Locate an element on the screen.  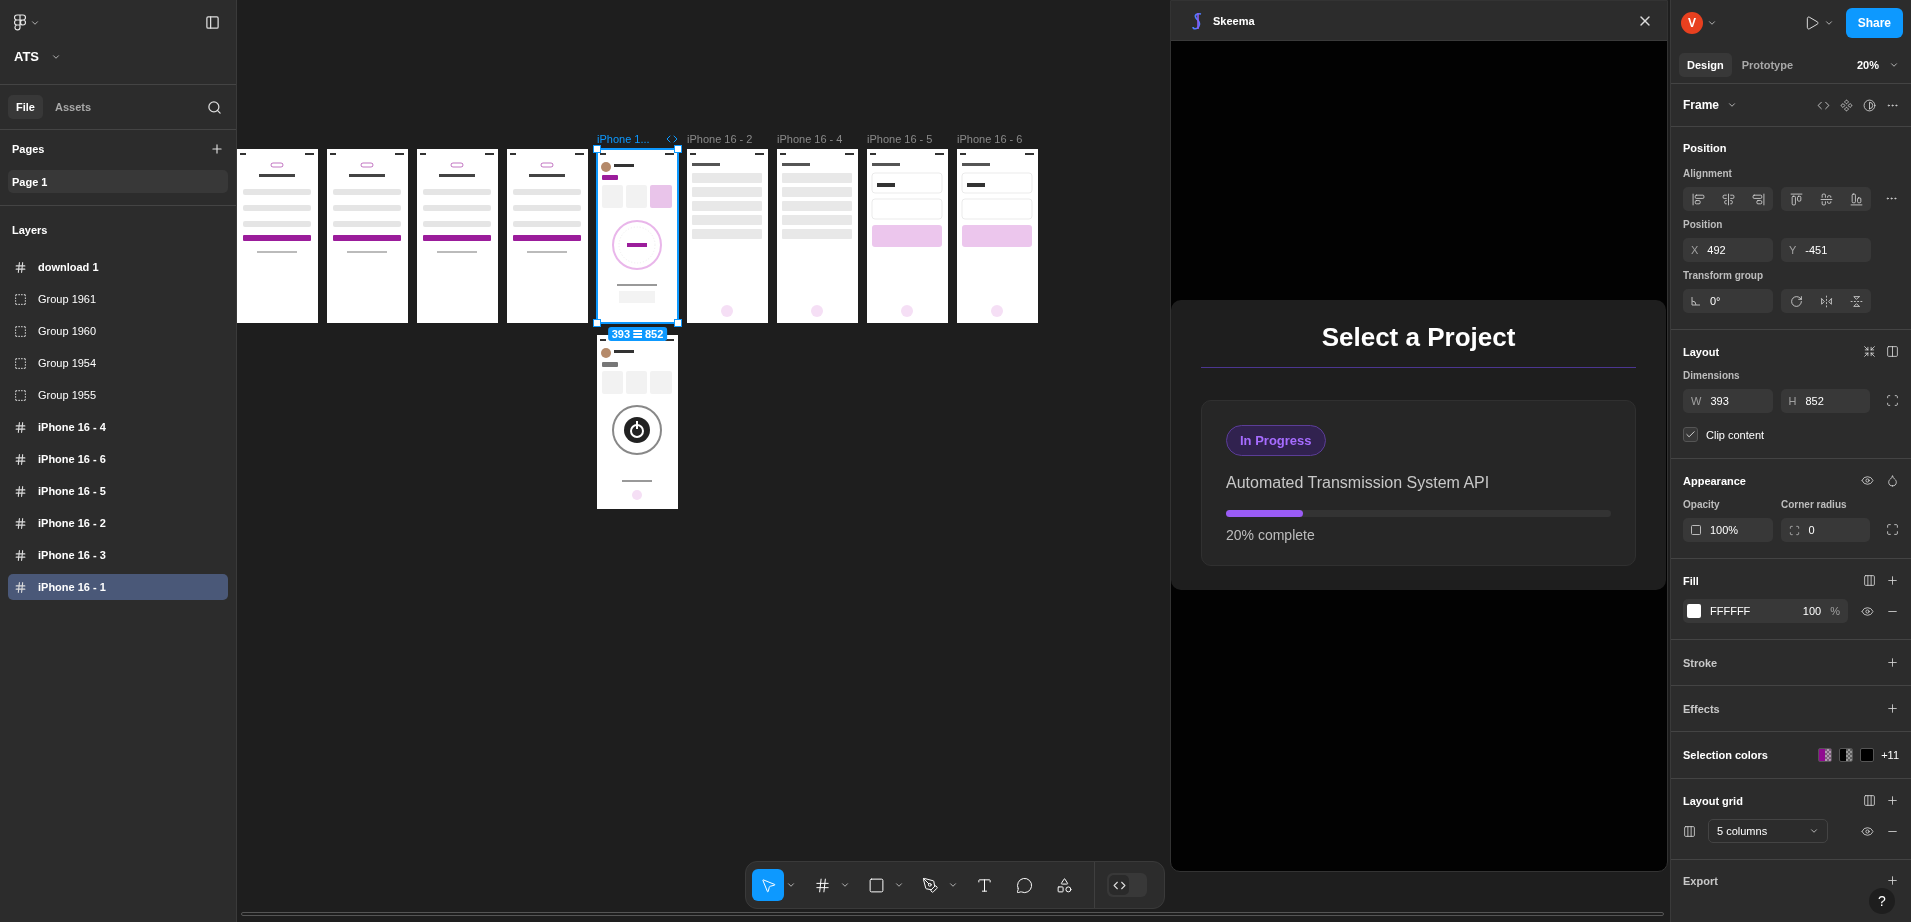
layer-item: iPhone 16 - 5 is located at coordinates (118, 491).